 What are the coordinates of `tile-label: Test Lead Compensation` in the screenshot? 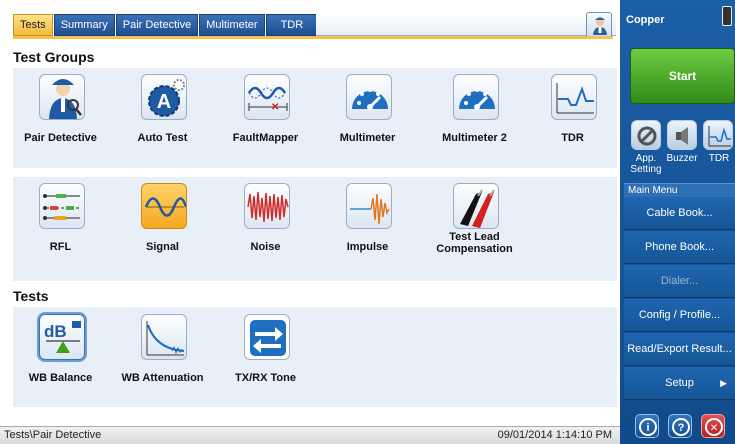 It's located at (474, 243).